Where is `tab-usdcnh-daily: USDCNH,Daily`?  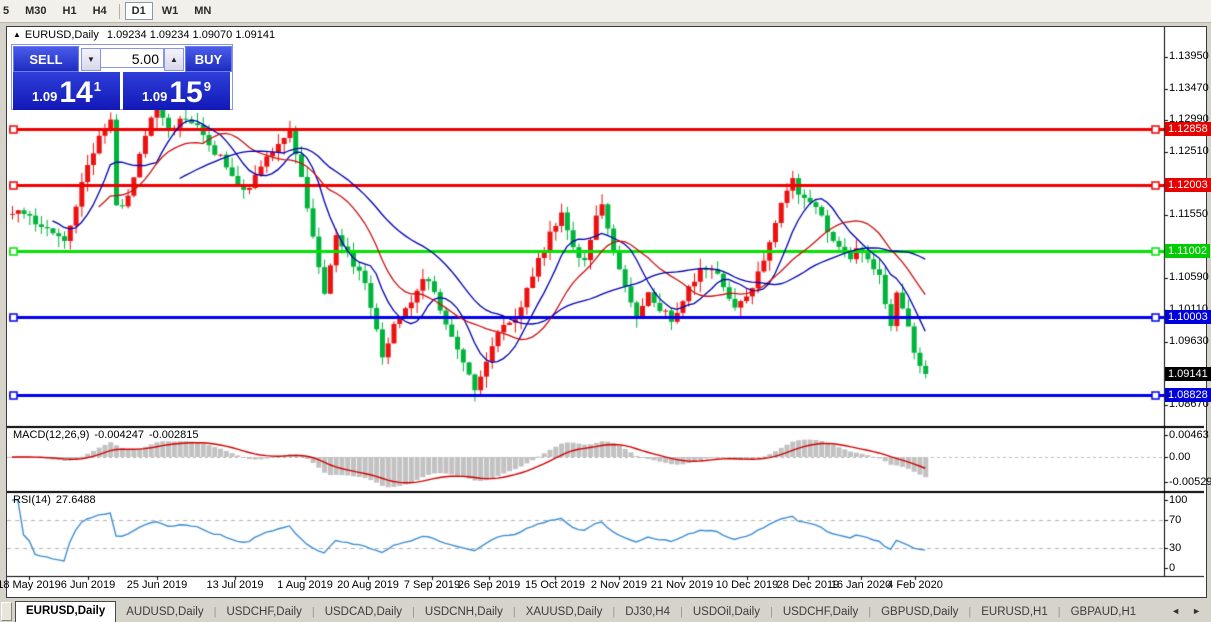
tab-usdcnh-daily: USDCNH,Daily is located at coordinates (464, 612).